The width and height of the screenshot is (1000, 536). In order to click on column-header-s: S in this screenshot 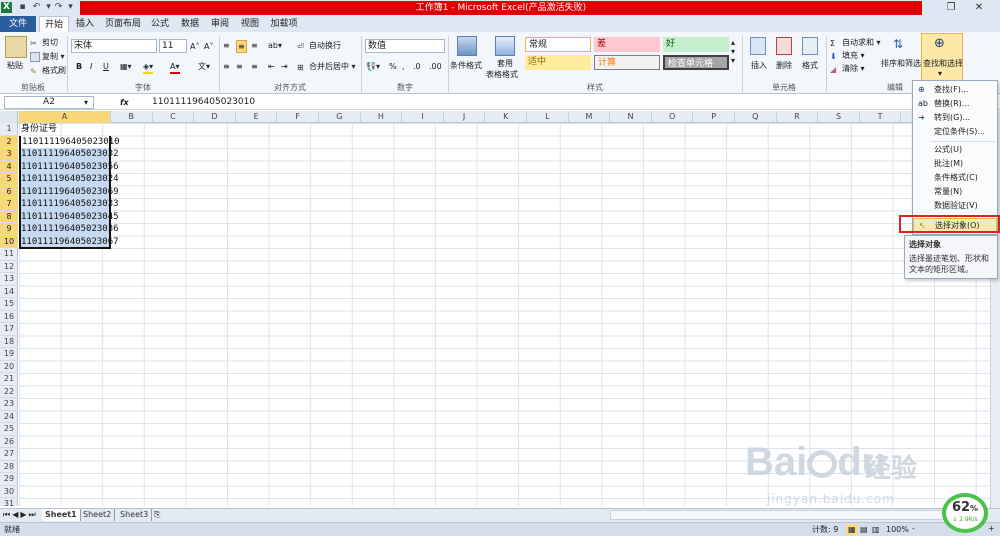, I will do `click(839, 117)`.